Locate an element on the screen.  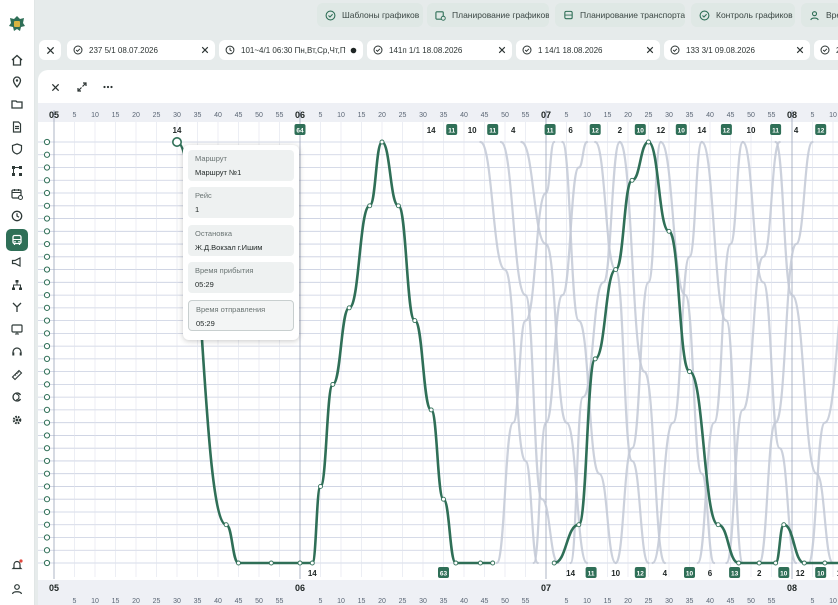
minute-tick-label: 45 is located at coordinates (731, 115).